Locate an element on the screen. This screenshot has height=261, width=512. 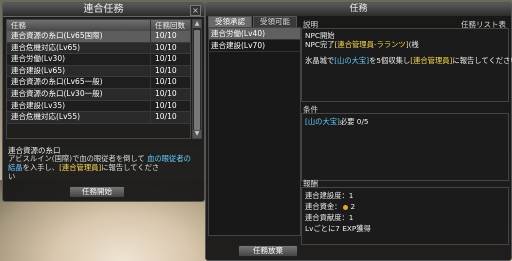
col-header-count: 任務回数 is located at coordinates (170, 25).